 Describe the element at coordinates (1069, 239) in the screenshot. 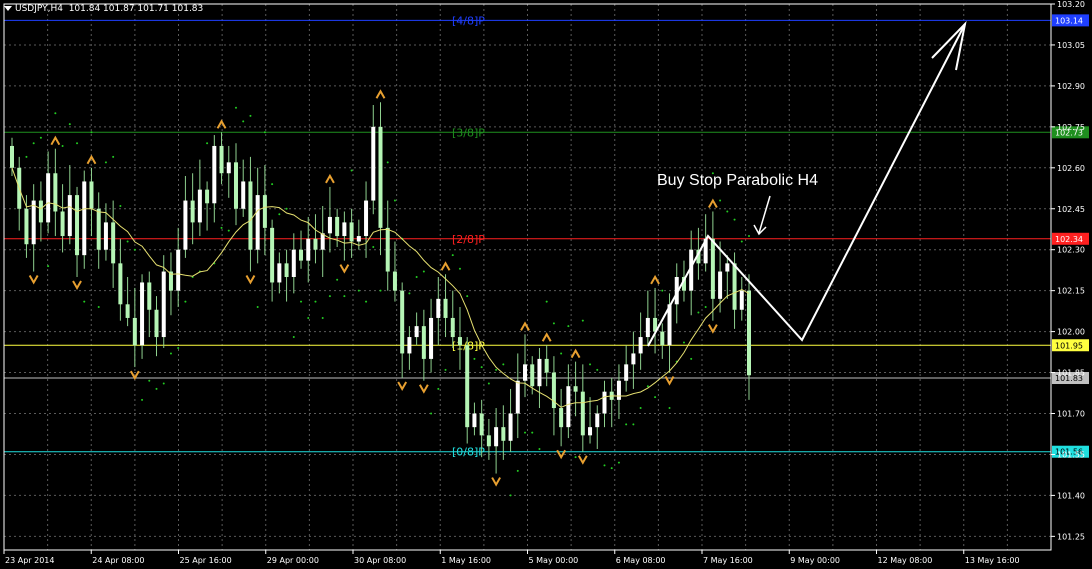

I see `price-tag-label: 102.34` at that location.